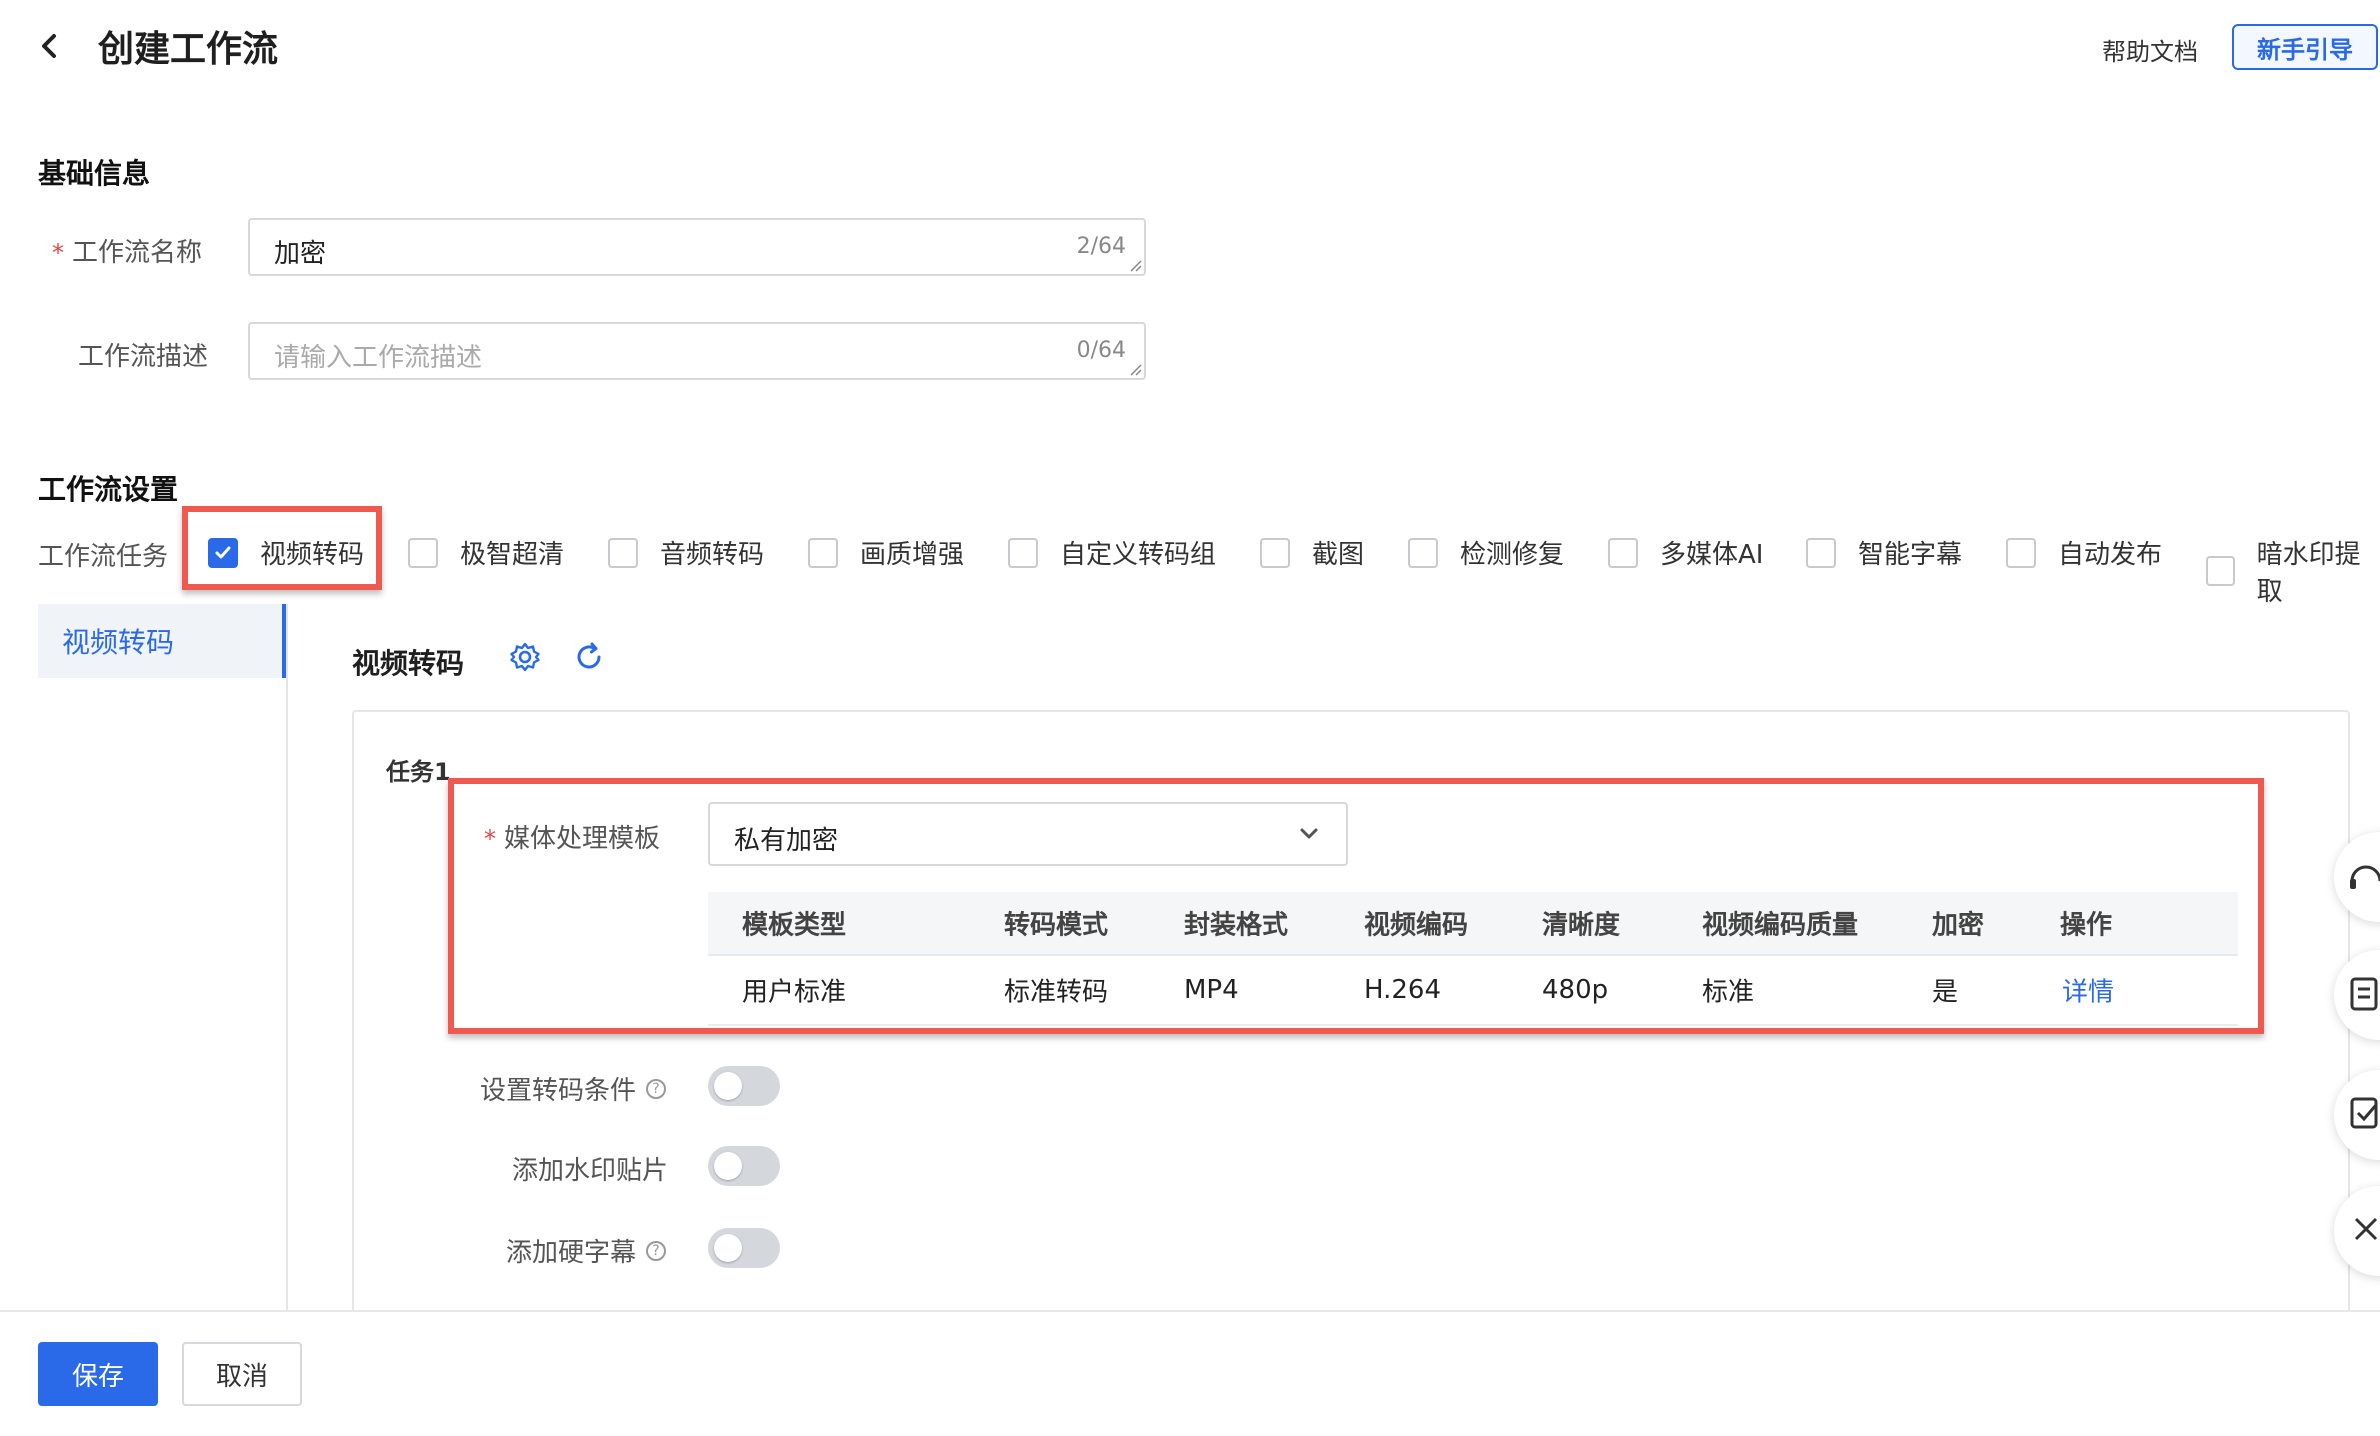 The height and width of the screenshot is (1436, 2380). What do you see at coordinates (287, 957) in the screenshot?
I see `side-divider` at bounding box center [287, 957].